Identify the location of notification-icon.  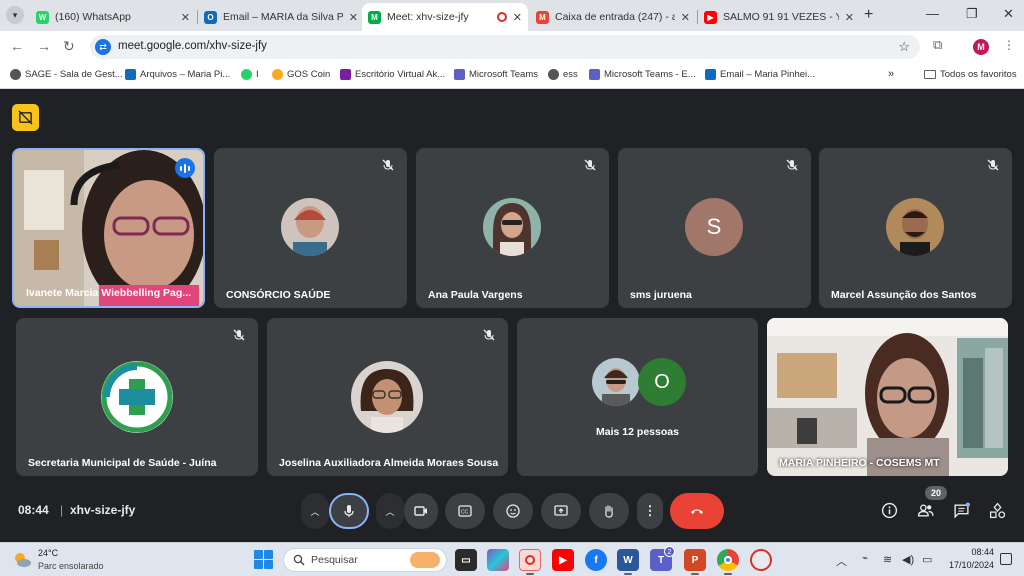
(1006, 559).